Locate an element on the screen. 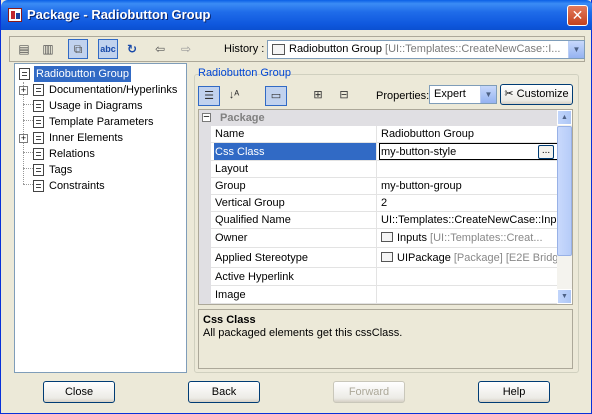 This screenshot has width=592, height=414. group-title: Radiobutton Group is located at coordinates (244, 73).